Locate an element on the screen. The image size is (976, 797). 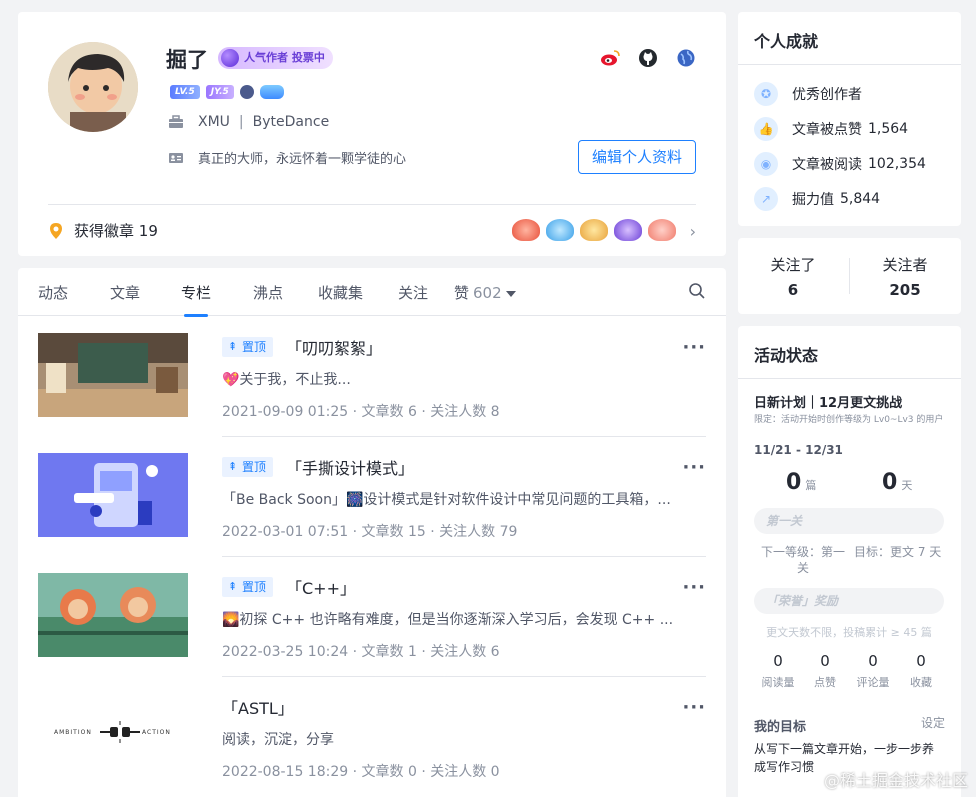
vip-badge-icon is located at coordinates (246, 92).